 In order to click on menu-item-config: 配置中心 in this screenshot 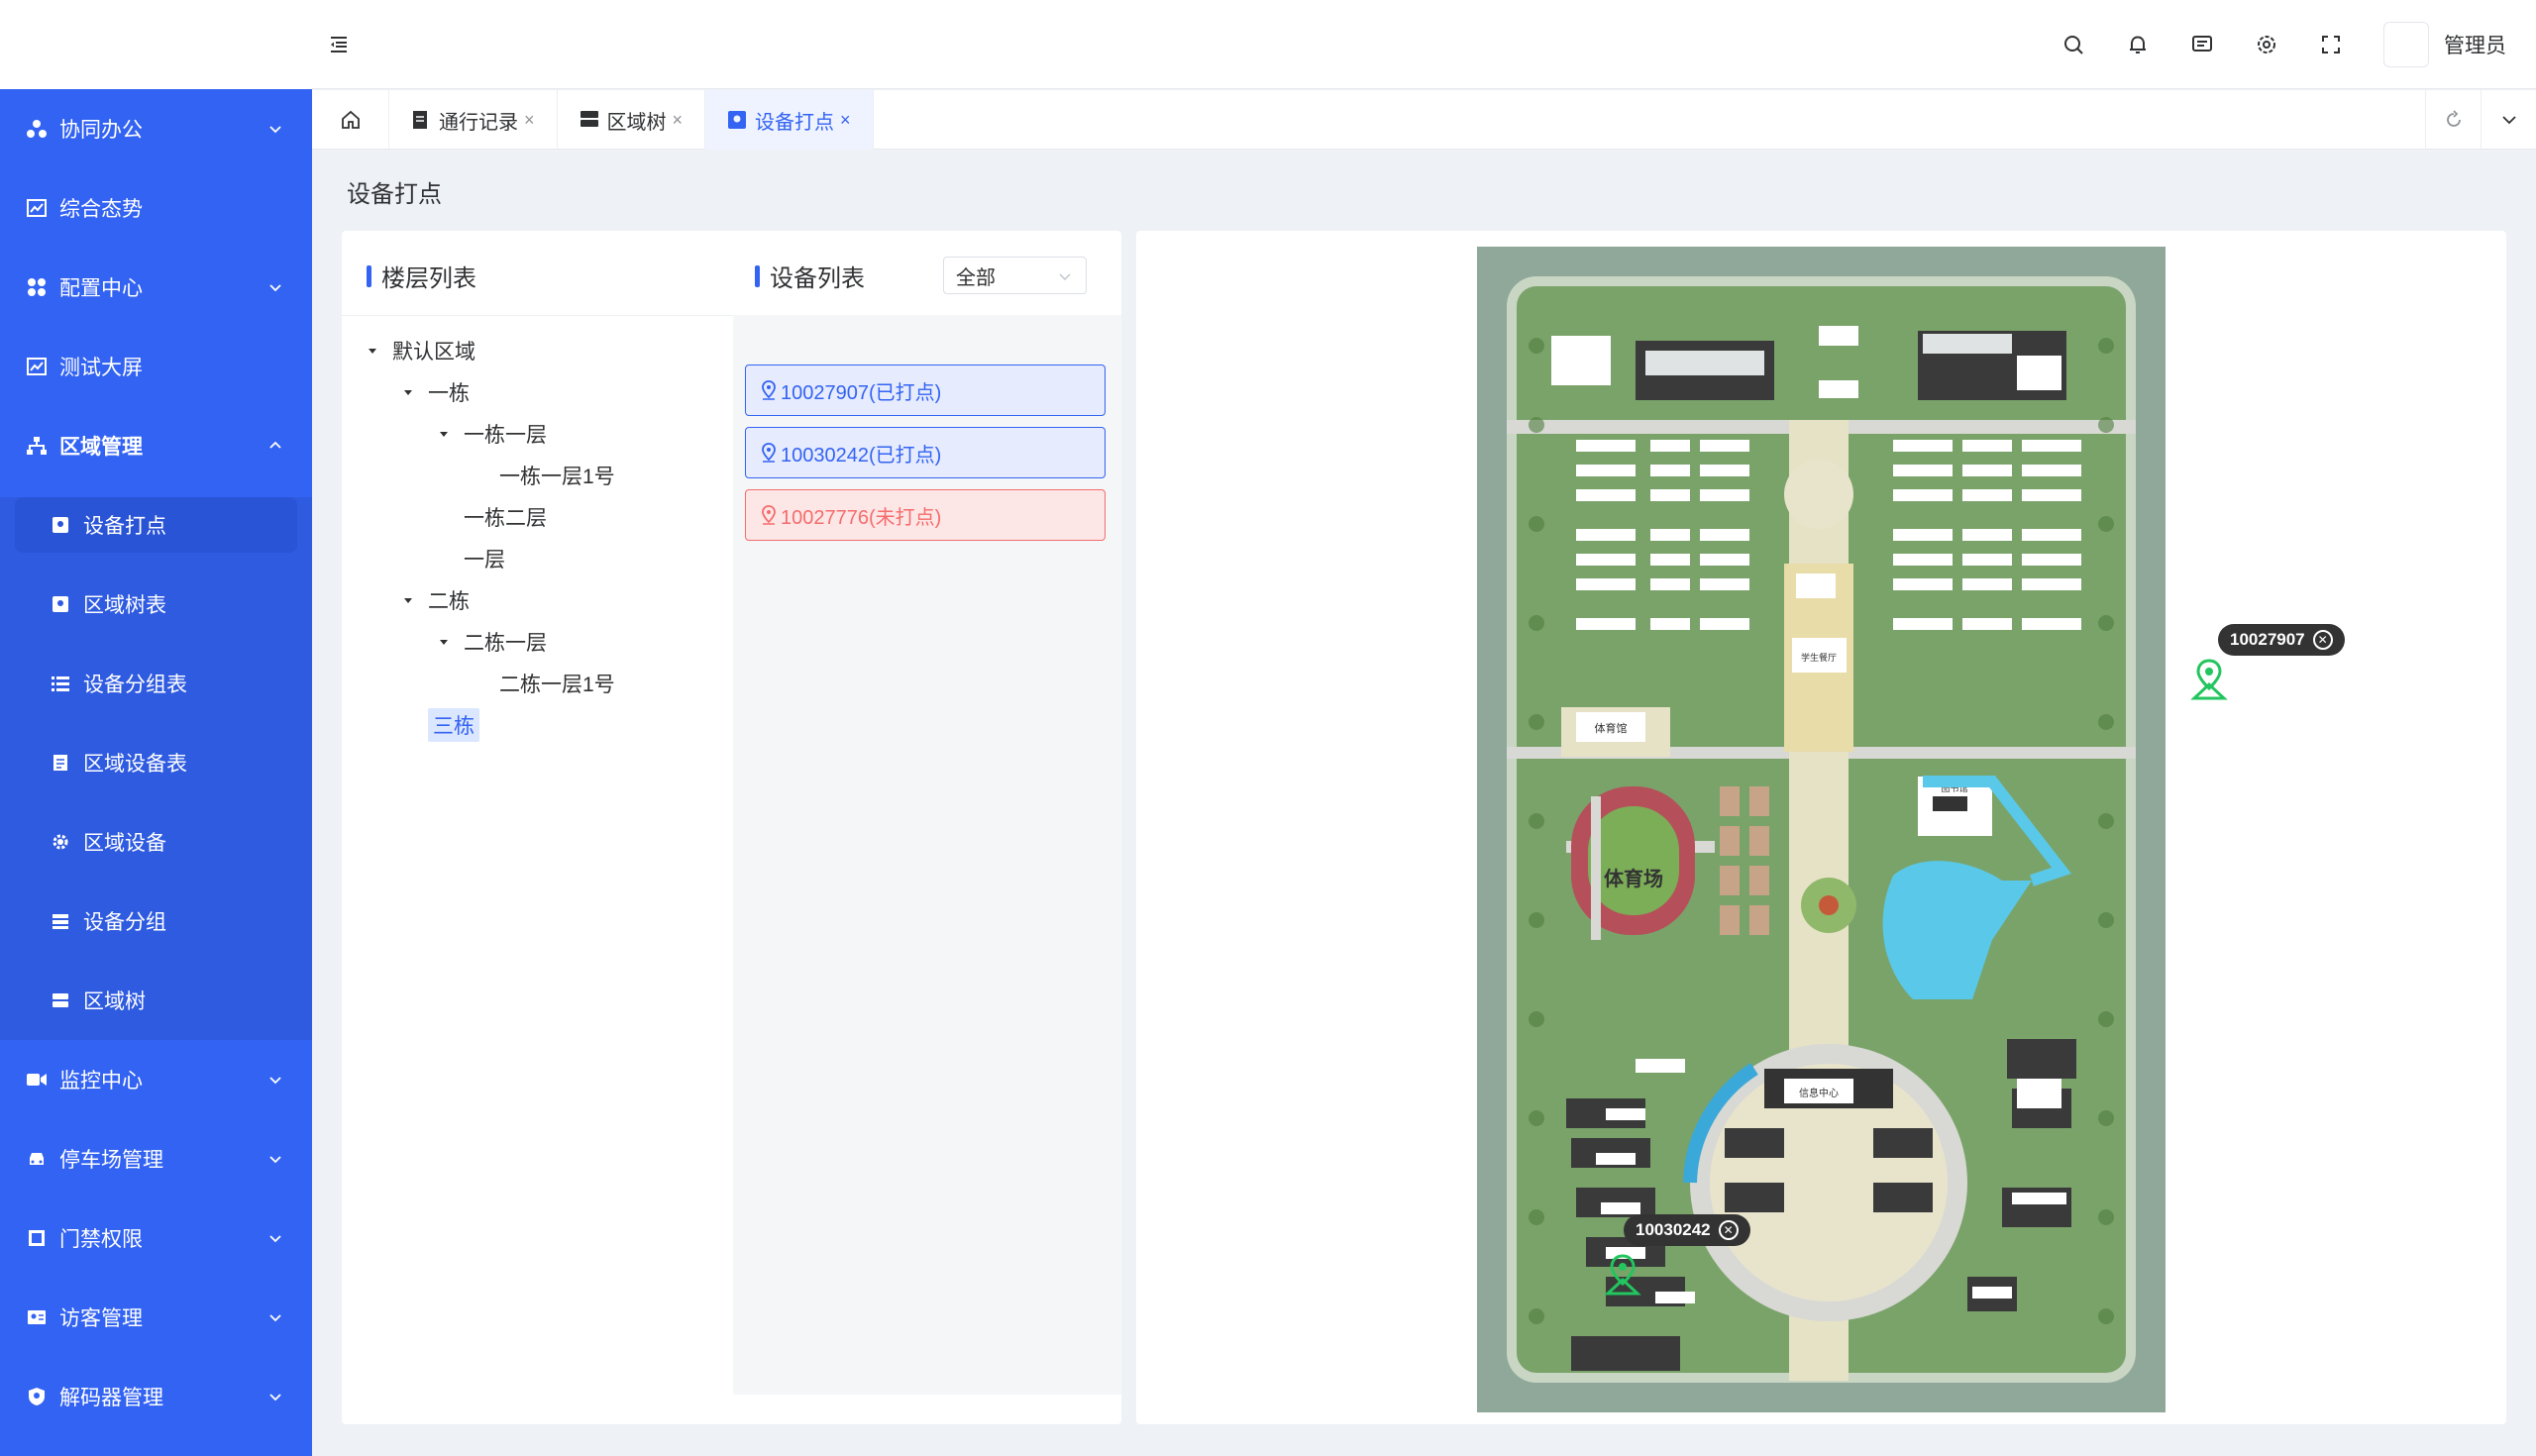, I will do `click(156, 287)`.